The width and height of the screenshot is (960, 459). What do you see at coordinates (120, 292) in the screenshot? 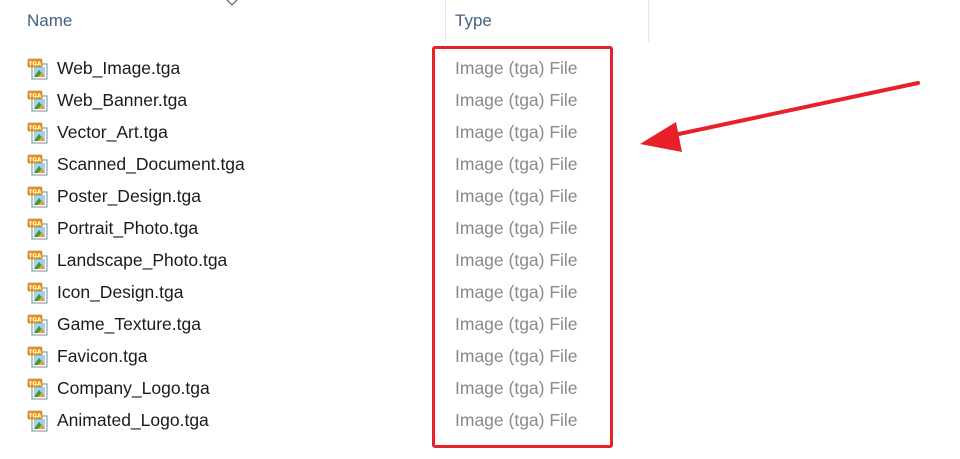
I see `file-name: Icon_Design.tga` at bounding box center [120, 292].